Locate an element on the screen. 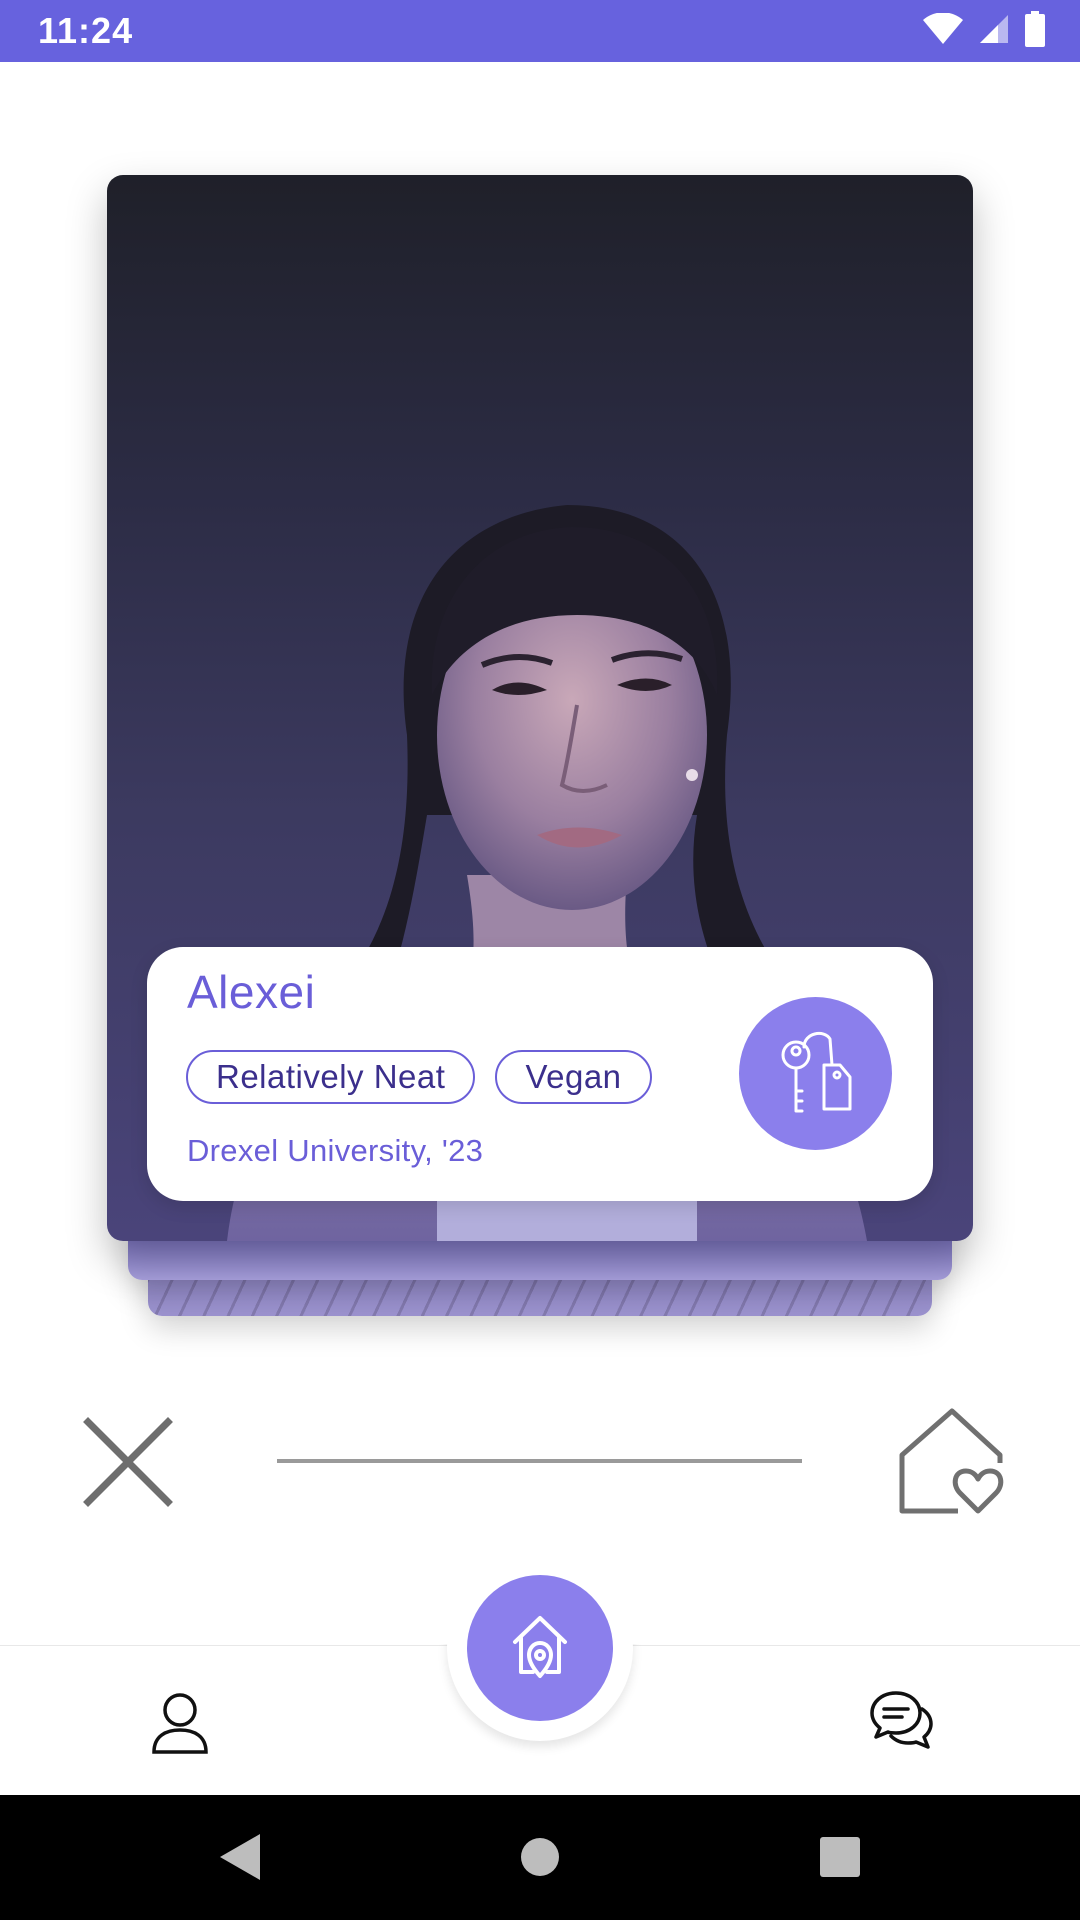 This screenshot has width=1080, height=1920. cell-signal-icon is located at coordinates (994, 31).